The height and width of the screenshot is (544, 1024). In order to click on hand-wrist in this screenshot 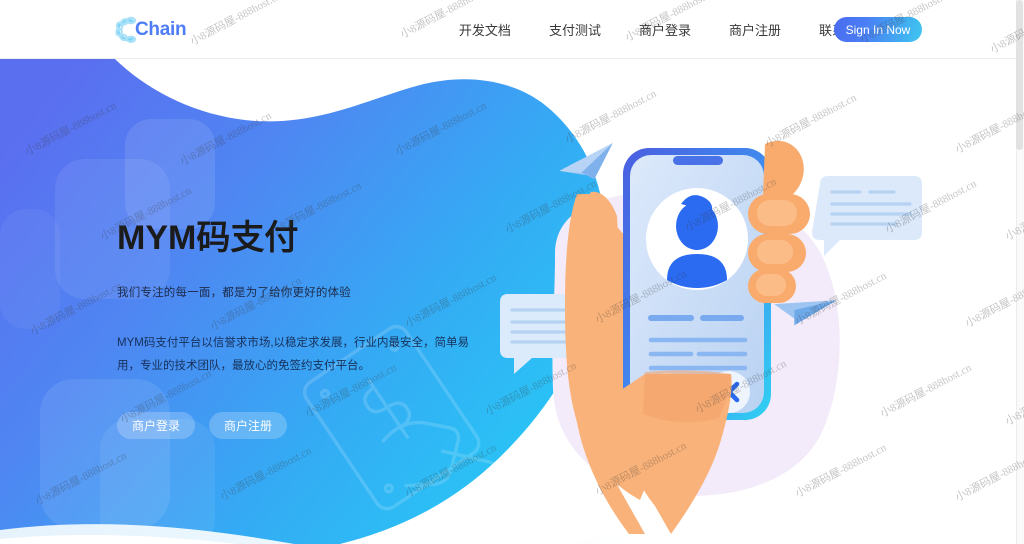, I will do `click(653, 449)`.